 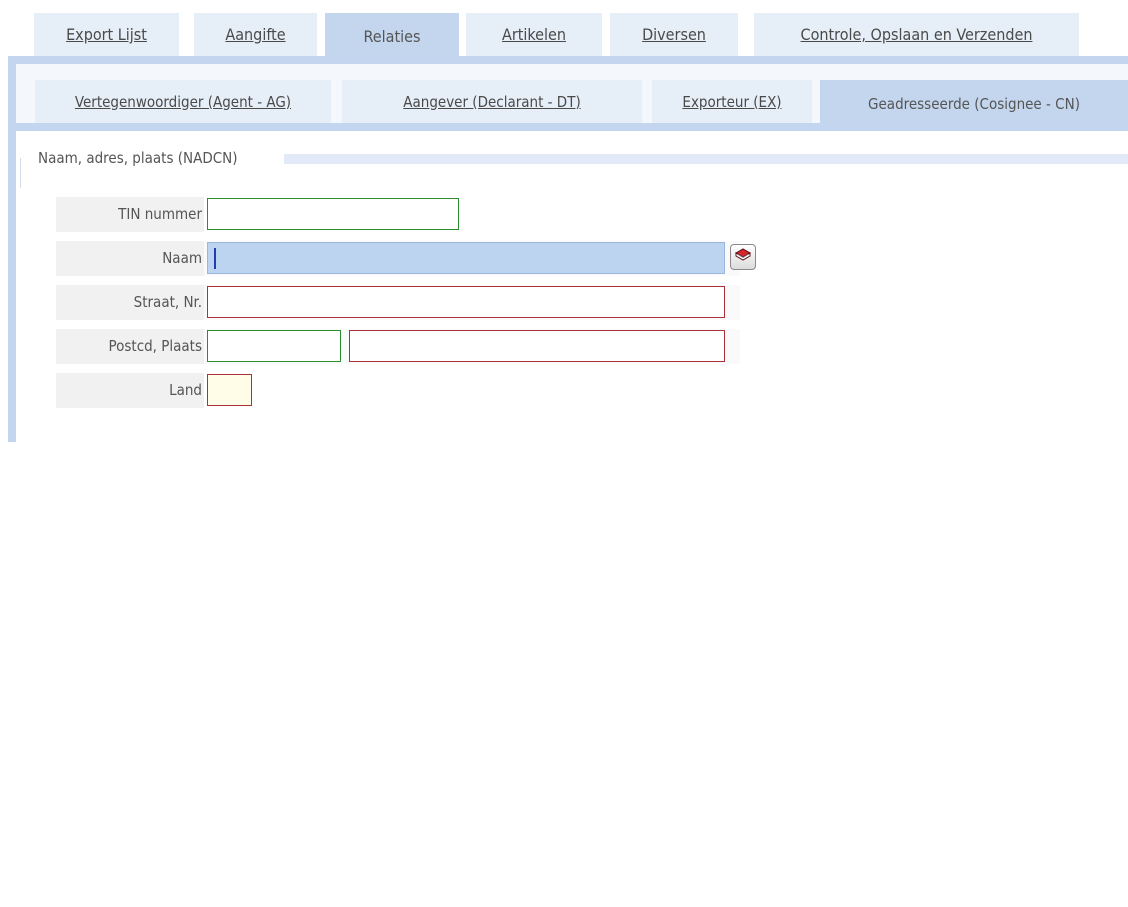 What do you see at coordinates (183, 101) in the screenshot?
I see `subtab-vertegenwoordiger: Vertegenwoordiger (Agent - AG)` at bounding box center [183, 101].